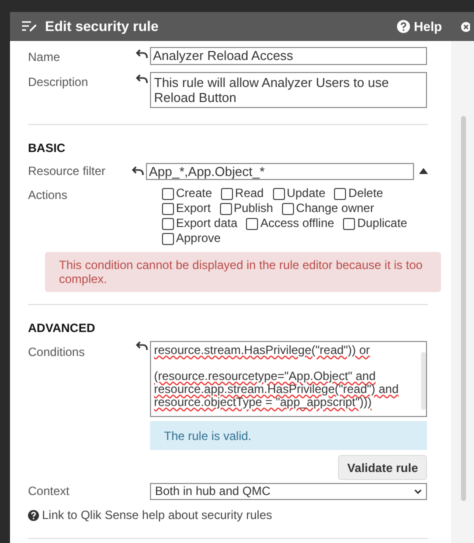 The width and height of the screenshot is (474, 543). What do you see at coordinates (290, 223) in the screenshot?
I see `action-checkbox: Access offline` at bounding box center [290, 223].